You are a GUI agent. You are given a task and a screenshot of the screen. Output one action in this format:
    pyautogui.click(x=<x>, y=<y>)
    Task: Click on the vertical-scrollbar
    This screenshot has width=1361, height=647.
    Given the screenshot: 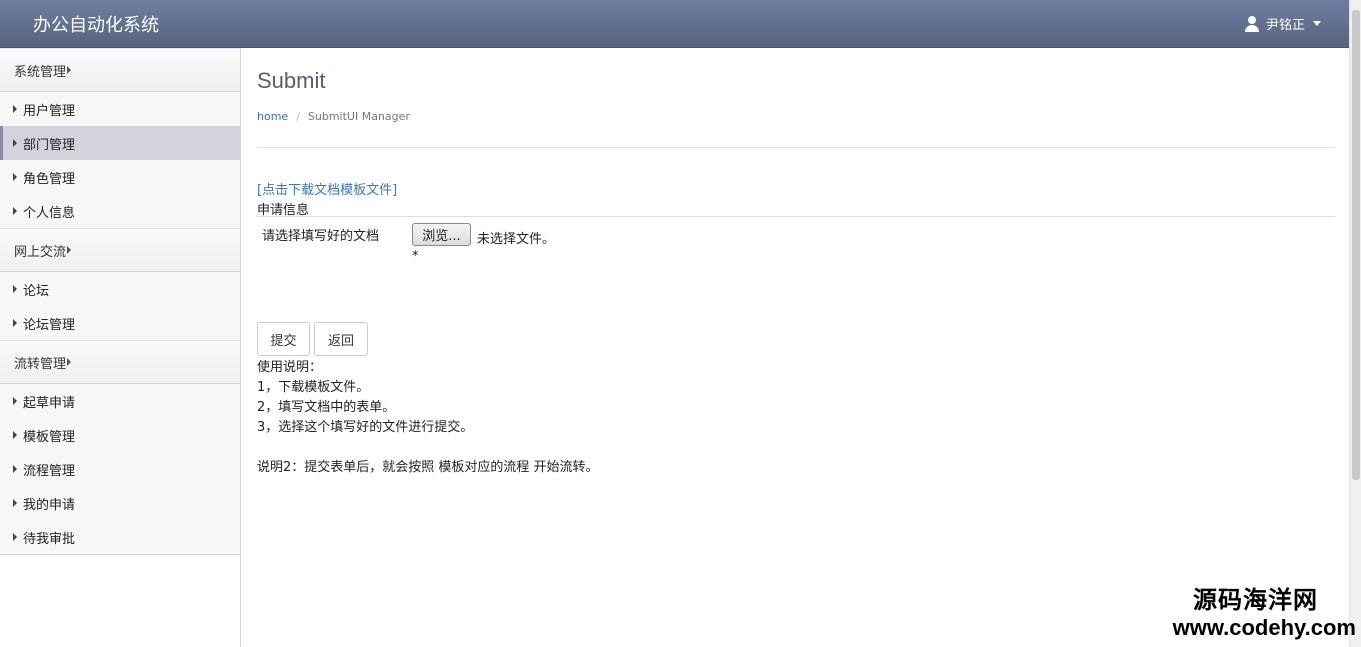 What is the action you would take?
    pyautogui.click(x=1355, y=323)
    